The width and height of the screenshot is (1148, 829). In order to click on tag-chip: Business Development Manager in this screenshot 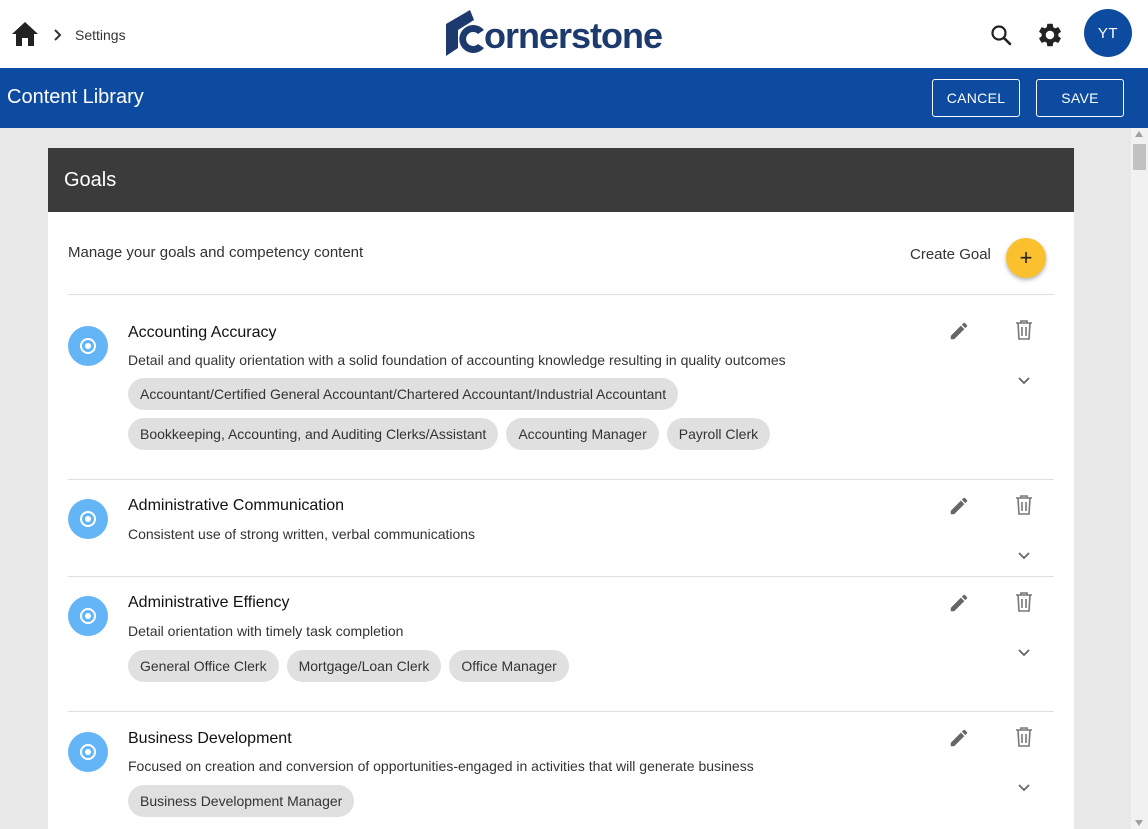, I will do `click(241, 801)`.